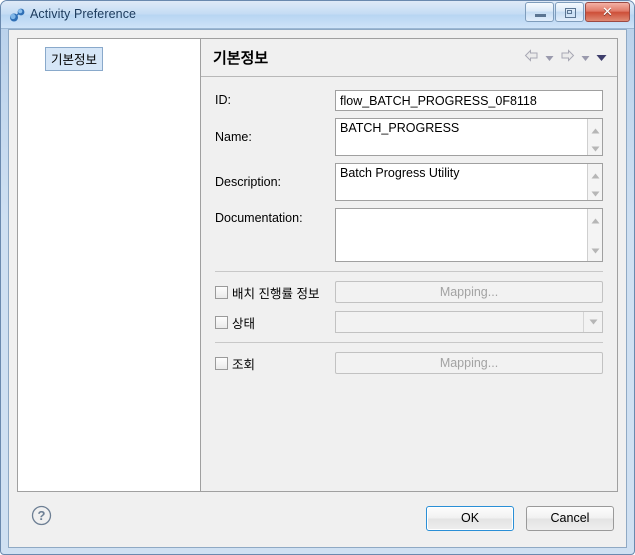  I want to click on documentation-input, so click(461, 235).